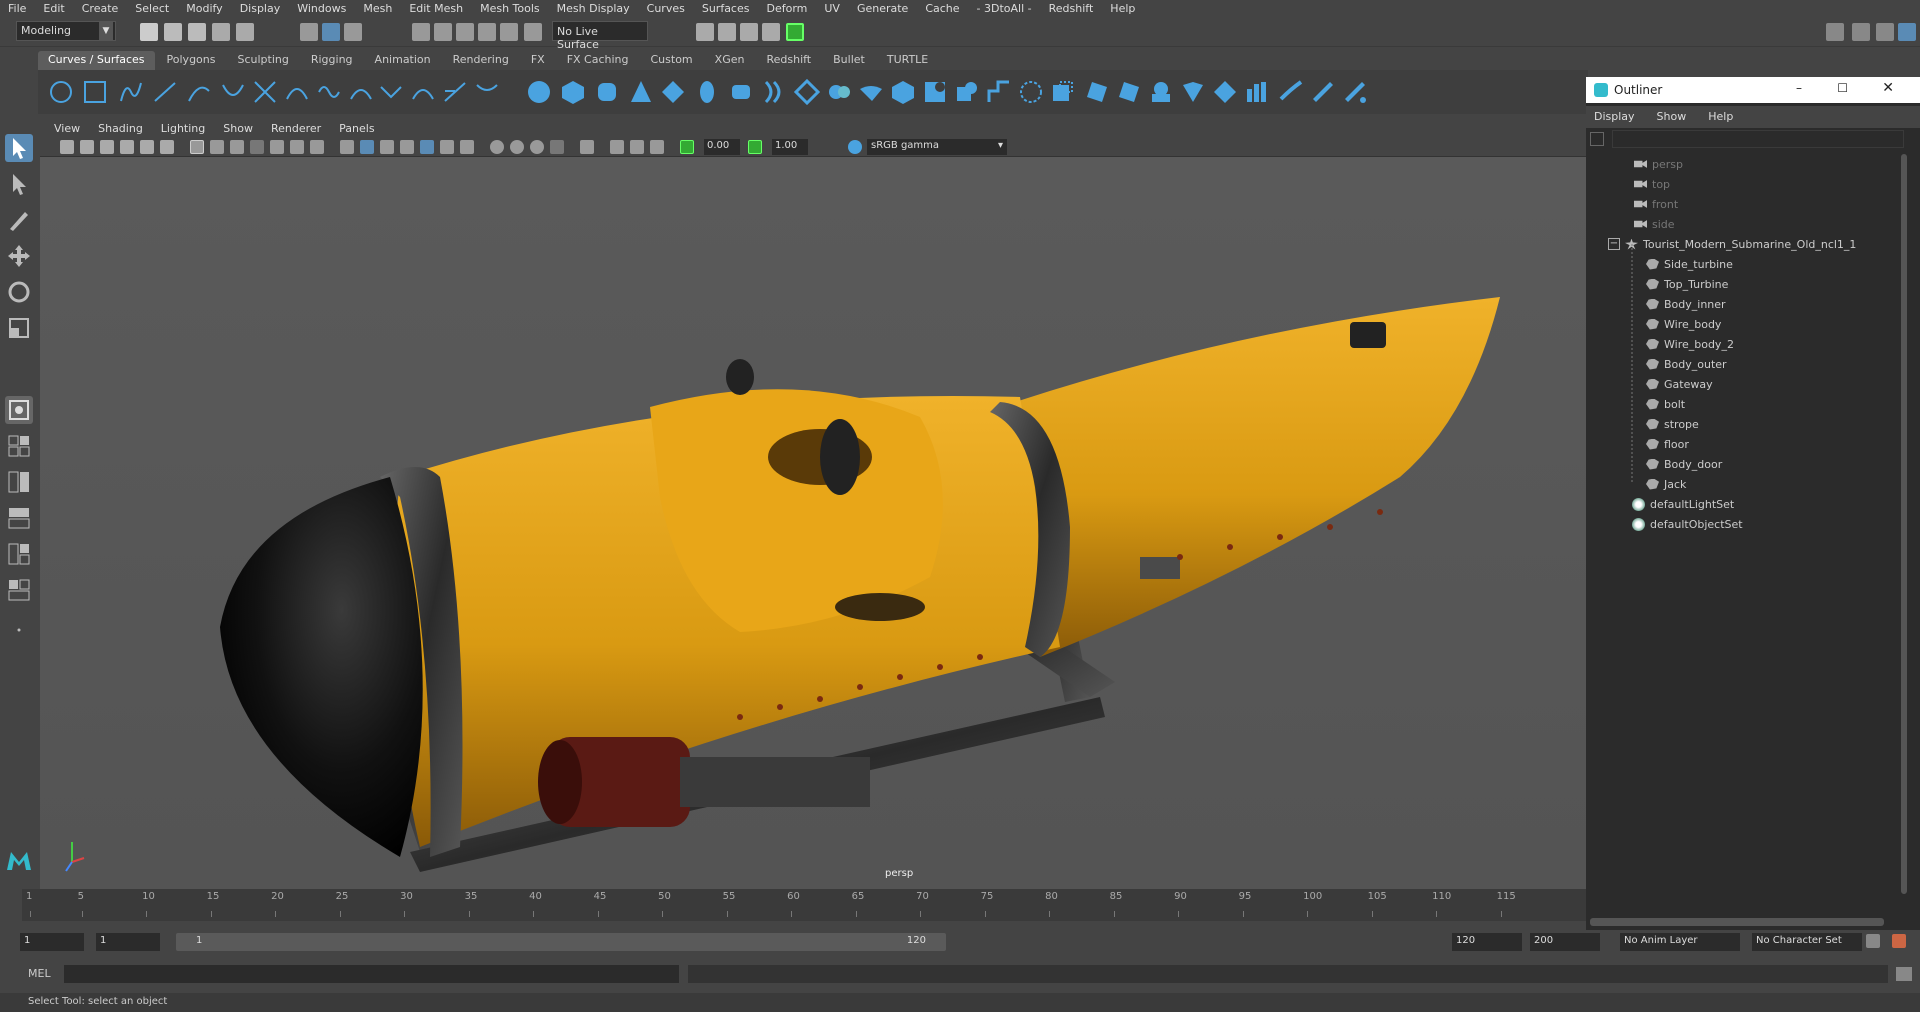 The image size is (1920, 1012). I want to click on menu-edit: Edit, so click(53, 8).